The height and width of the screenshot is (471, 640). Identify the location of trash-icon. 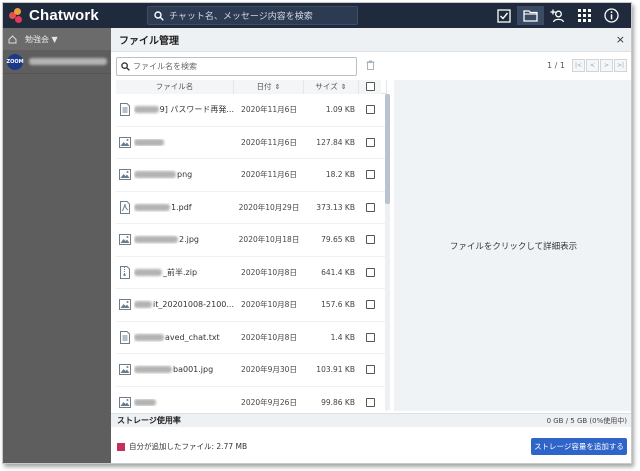
(370, 65).